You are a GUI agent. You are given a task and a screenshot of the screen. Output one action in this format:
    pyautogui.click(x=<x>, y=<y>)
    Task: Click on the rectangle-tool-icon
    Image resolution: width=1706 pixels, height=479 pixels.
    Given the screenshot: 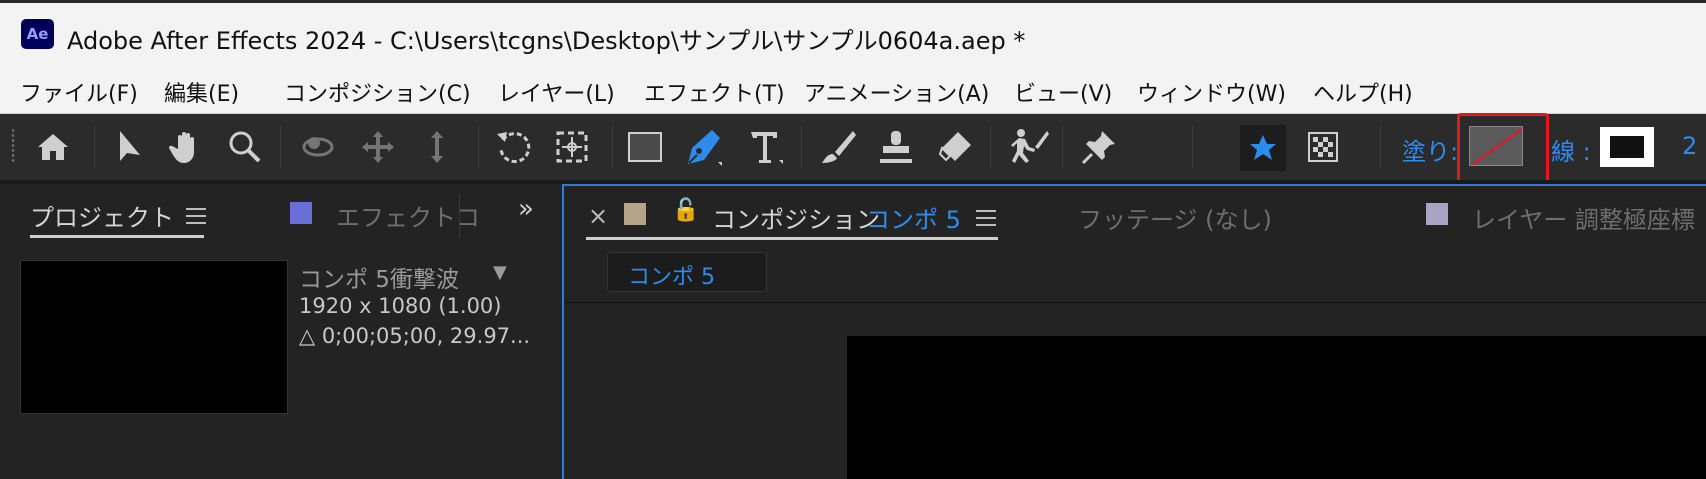 What is the action you would take?
    pyautogui.click(x=645, y=147)
    